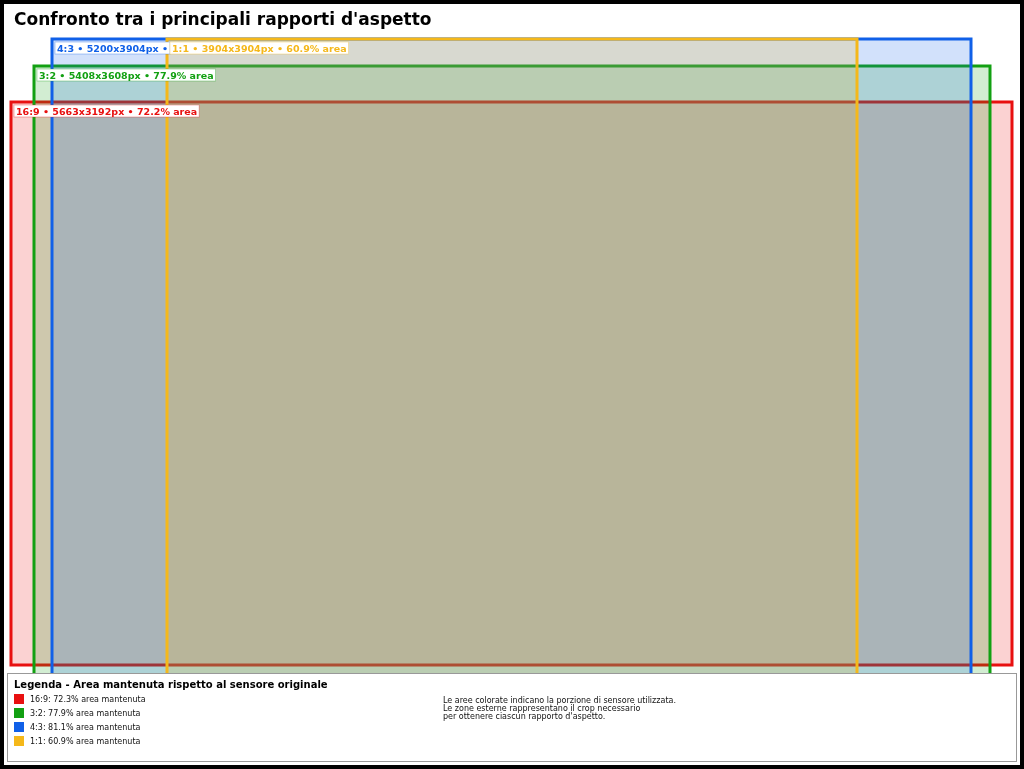 The width and height of the screenshot is (1024, 769). I want to click on crop-label: 3:2 • 5408x3608px • 77.9% area, so click(126, 75).